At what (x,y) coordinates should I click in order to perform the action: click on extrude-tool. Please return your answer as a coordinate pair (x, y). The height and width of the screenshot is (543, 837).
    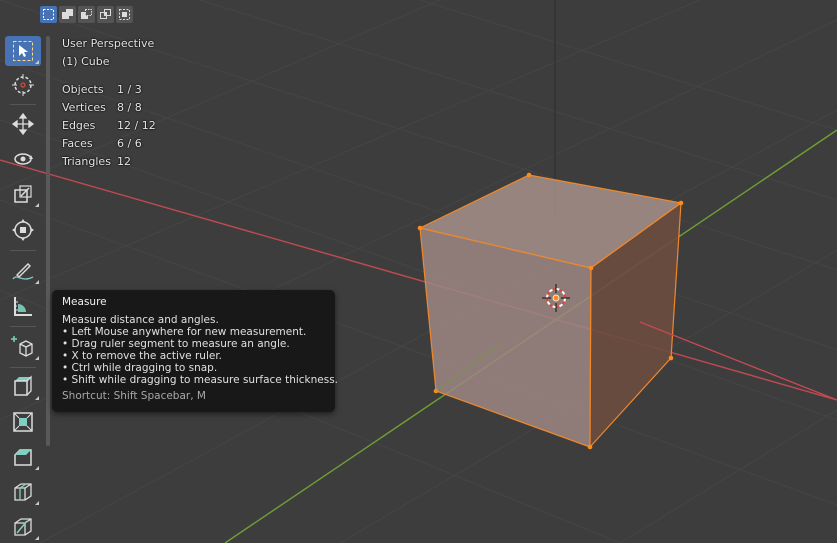
    Looking at the image, I should click on (23, 387).